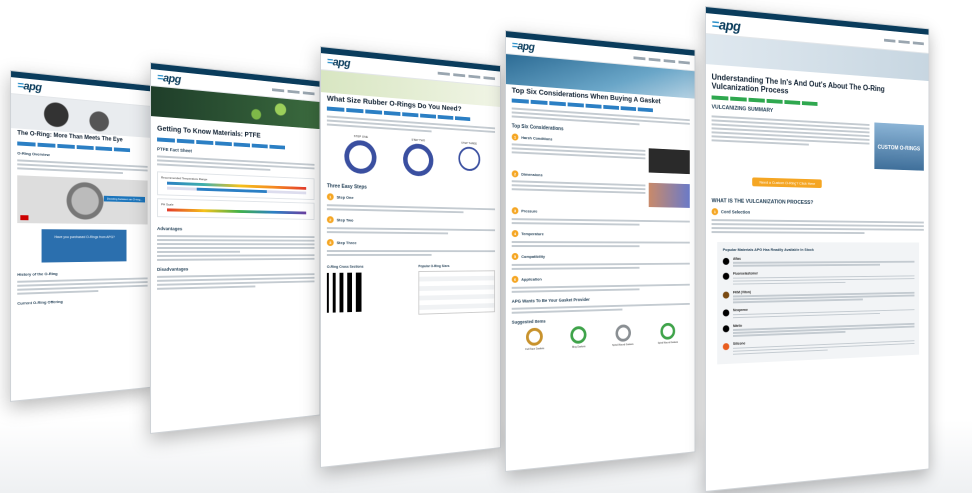  Describe the element at coordinates (418, 140) in the screenshot. I see `step-card-label: STEP TWO` at that location.